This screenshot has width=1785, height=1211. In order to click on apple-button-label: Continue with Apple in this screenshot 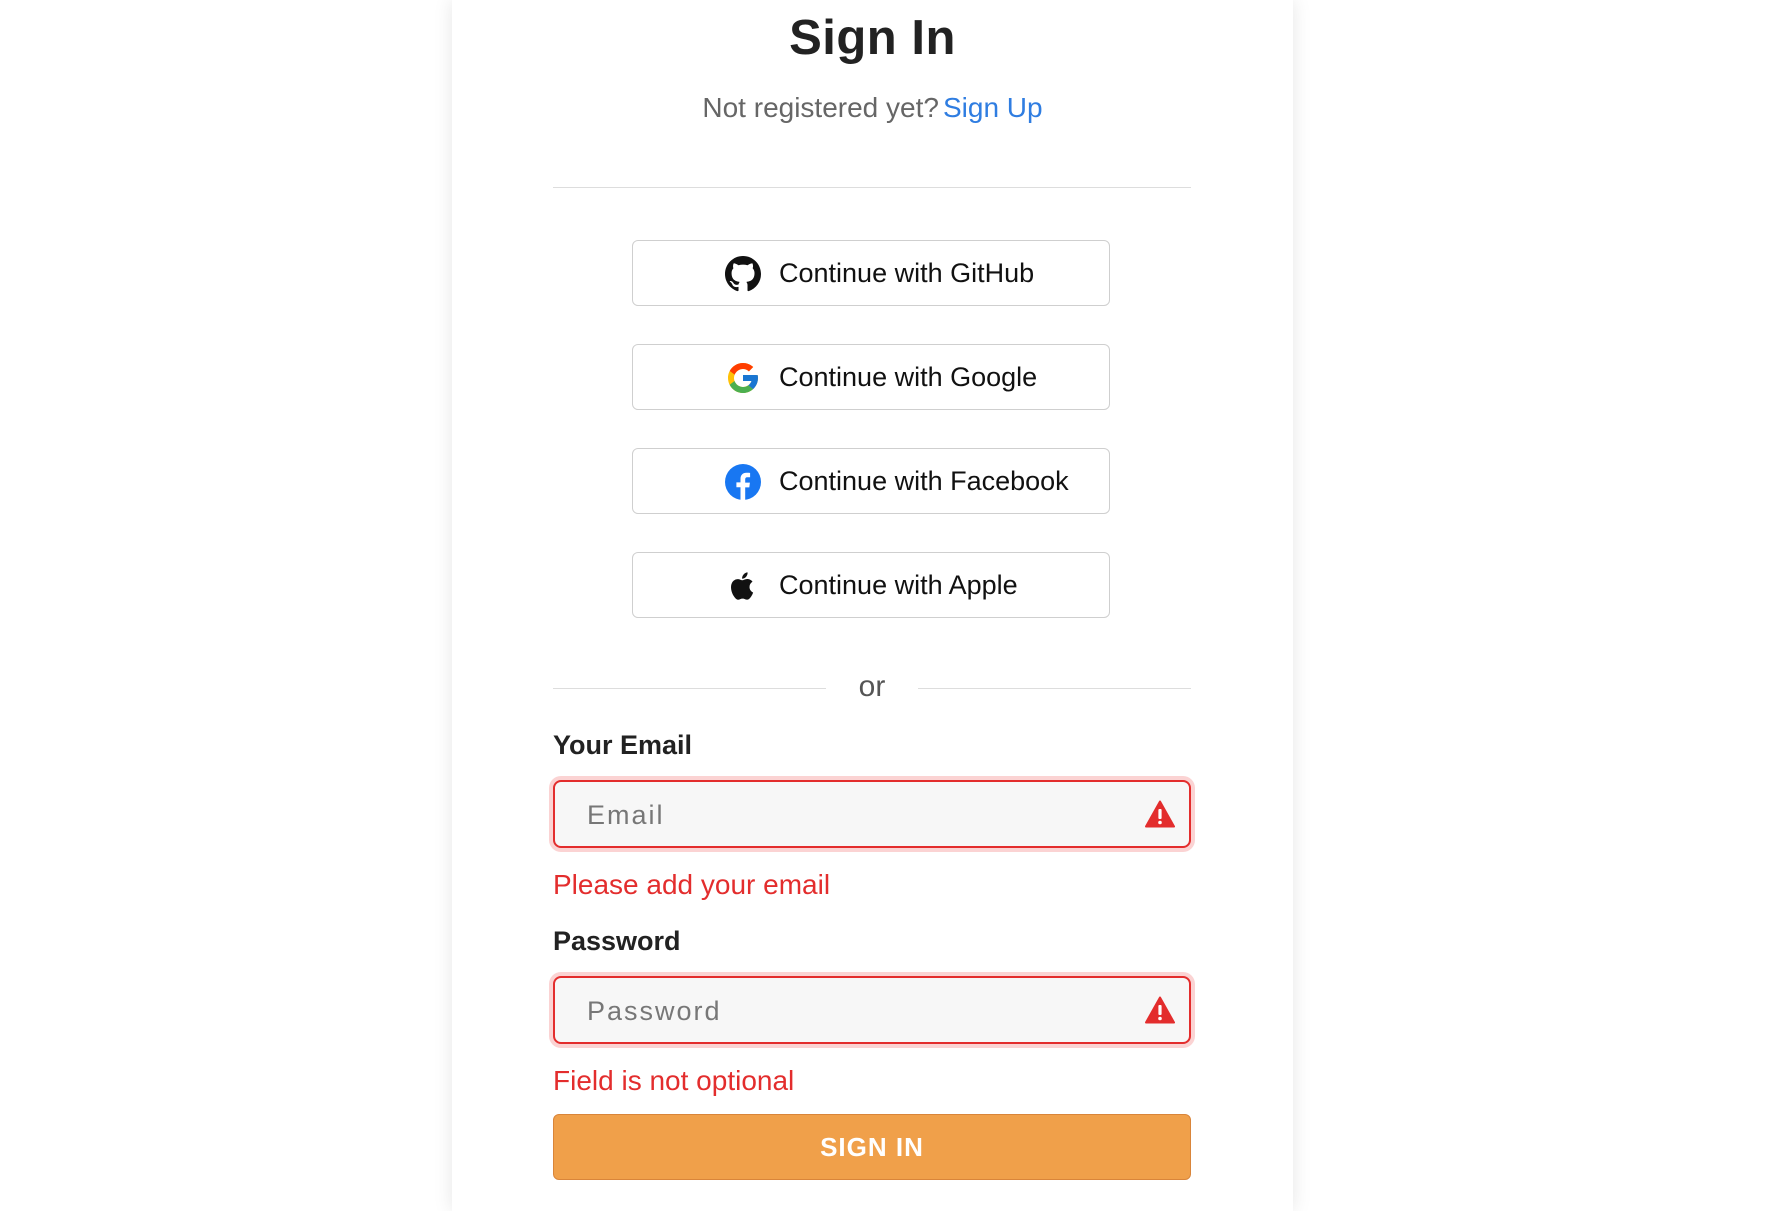, I will do `click(898, 585)`.